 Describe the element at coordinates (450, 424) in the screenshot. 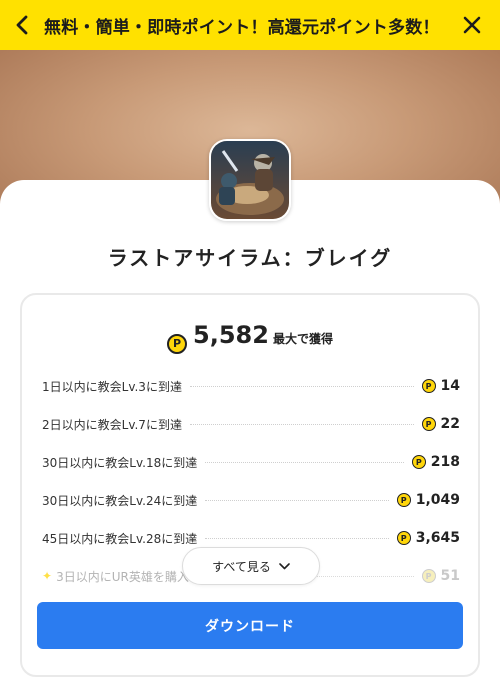

I see `task-points-value: 22` at that location.